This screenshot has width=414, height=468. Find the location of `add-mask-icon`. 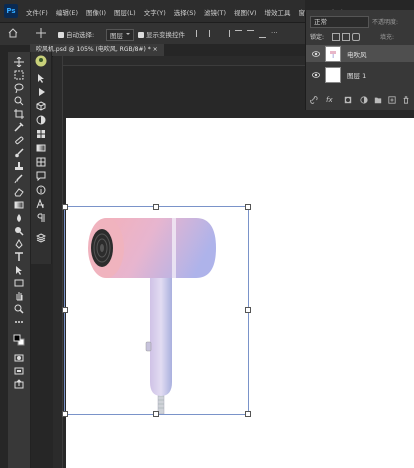

add-mask-icon is located at coordinates (348, 100).